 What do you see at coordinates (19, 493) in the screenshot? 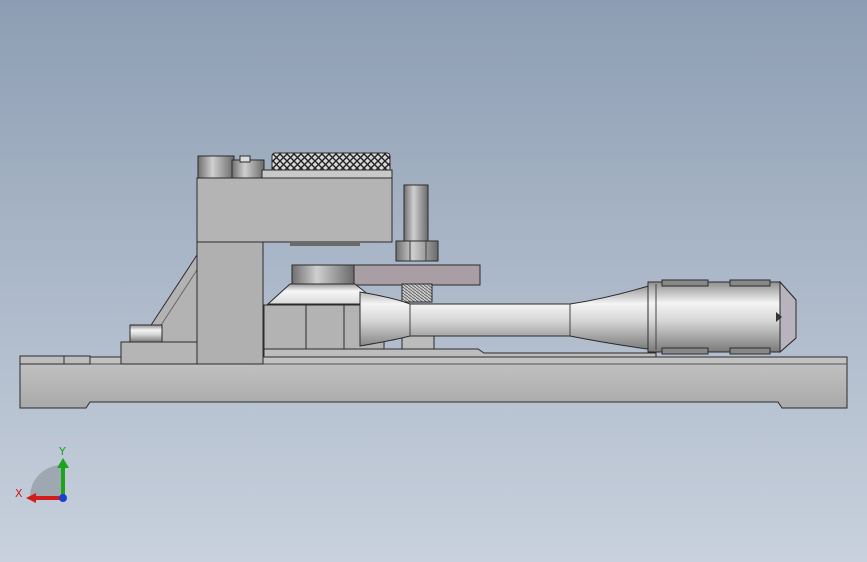
I see `x-axis-label: X` at bounding box center [19, 493].